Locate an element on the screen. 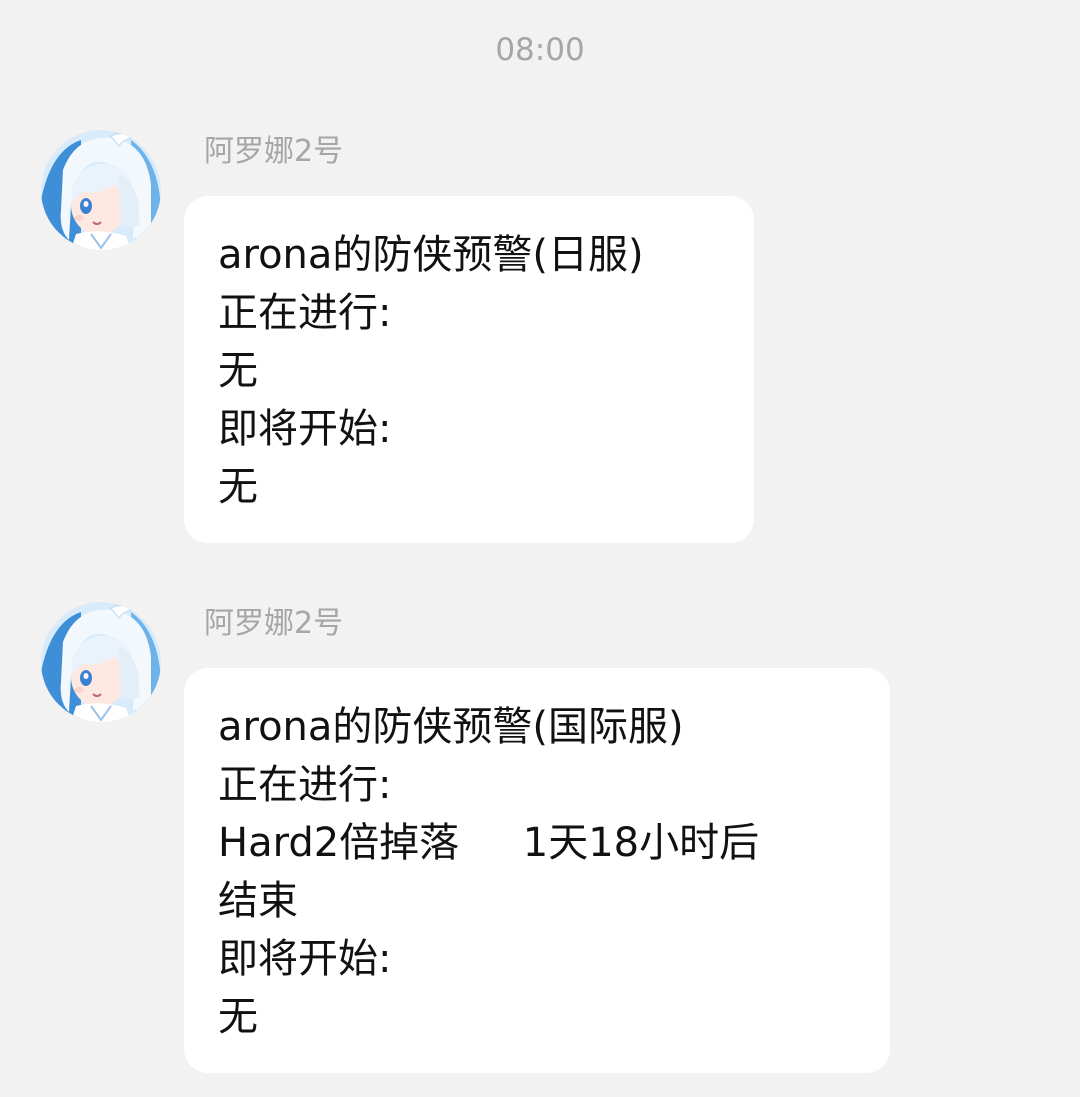 This screenshot has width=1080, height=1097. message-title: arona的防侠预警(国际服) is located at coordinates (451, 727).